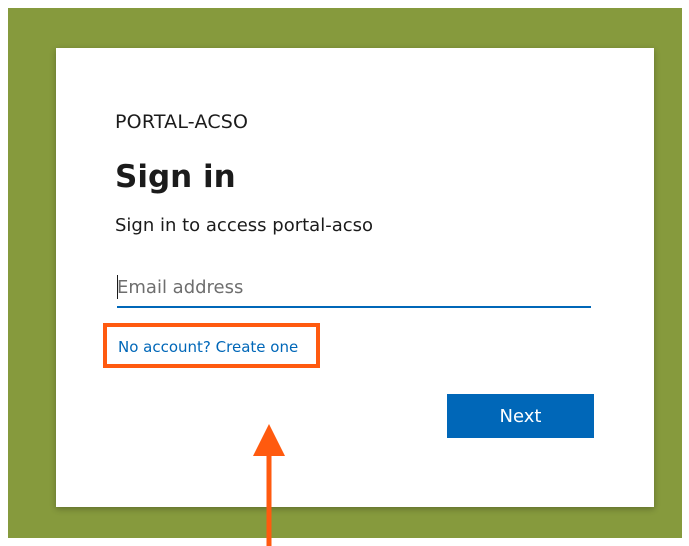  I want to click on annotation-arrow-up-icon, so click(269, 485).